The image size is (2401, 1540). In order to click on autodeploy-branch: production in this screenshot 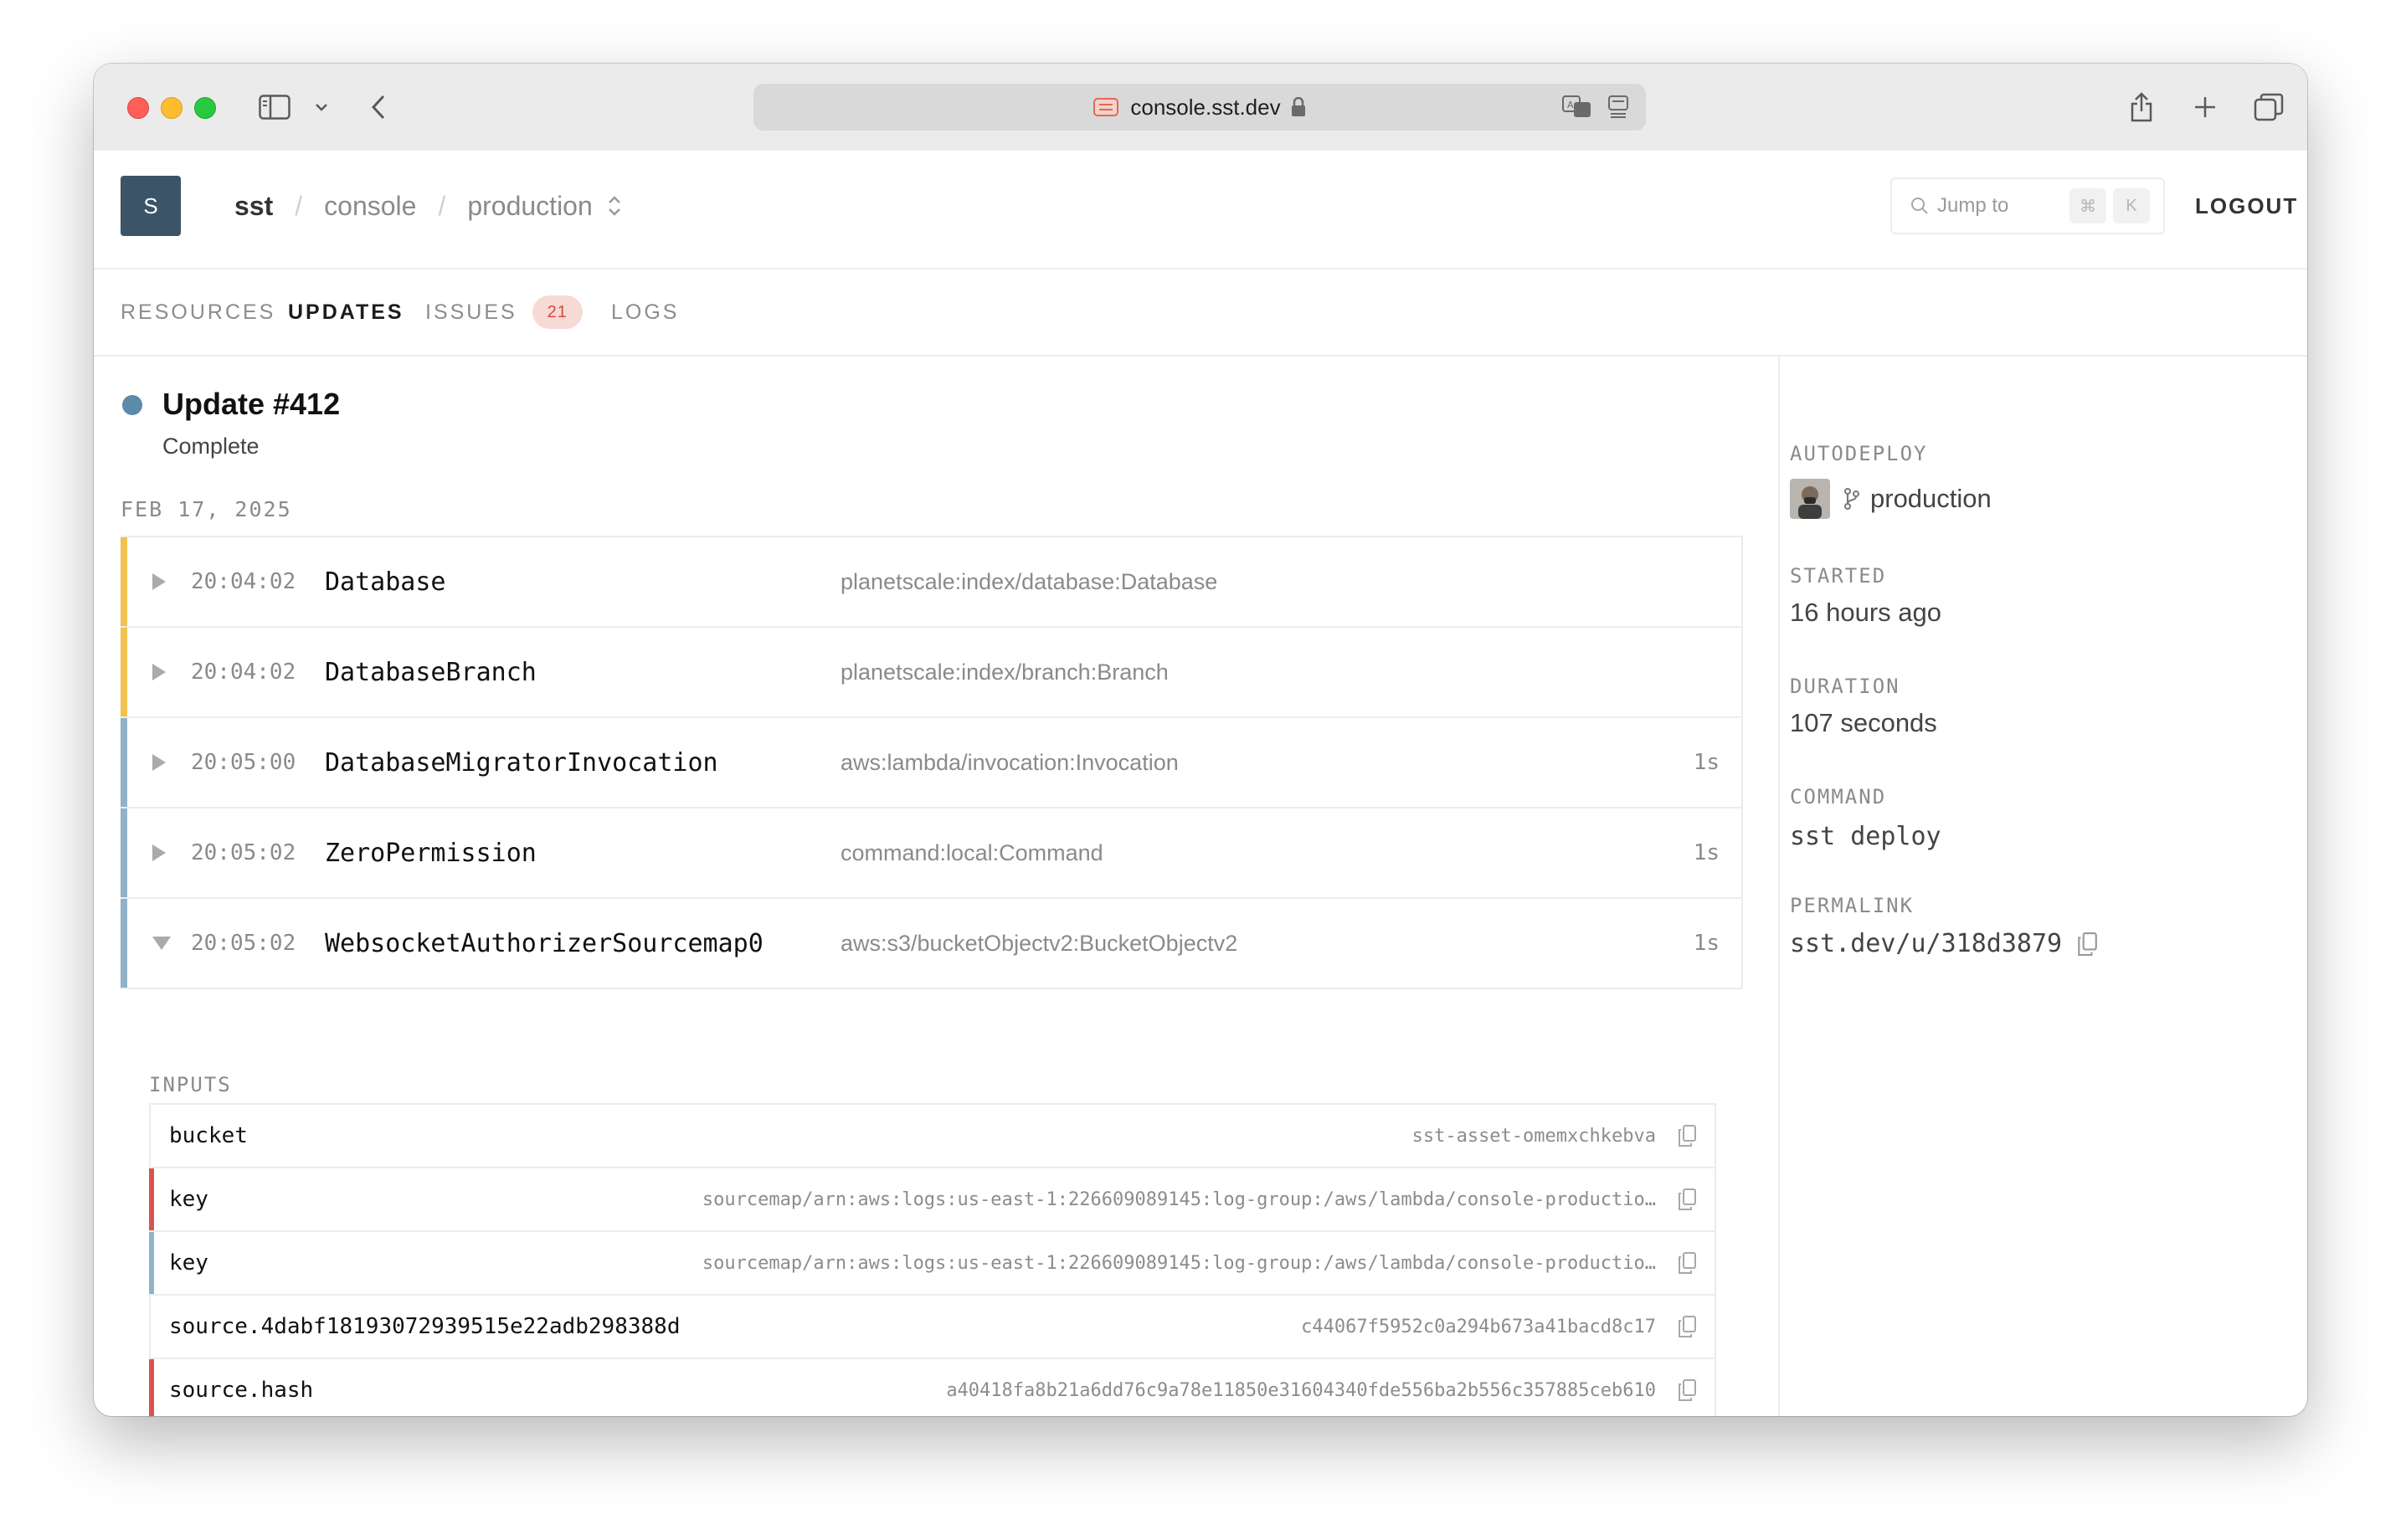, I will do `click(1931, 499)`.